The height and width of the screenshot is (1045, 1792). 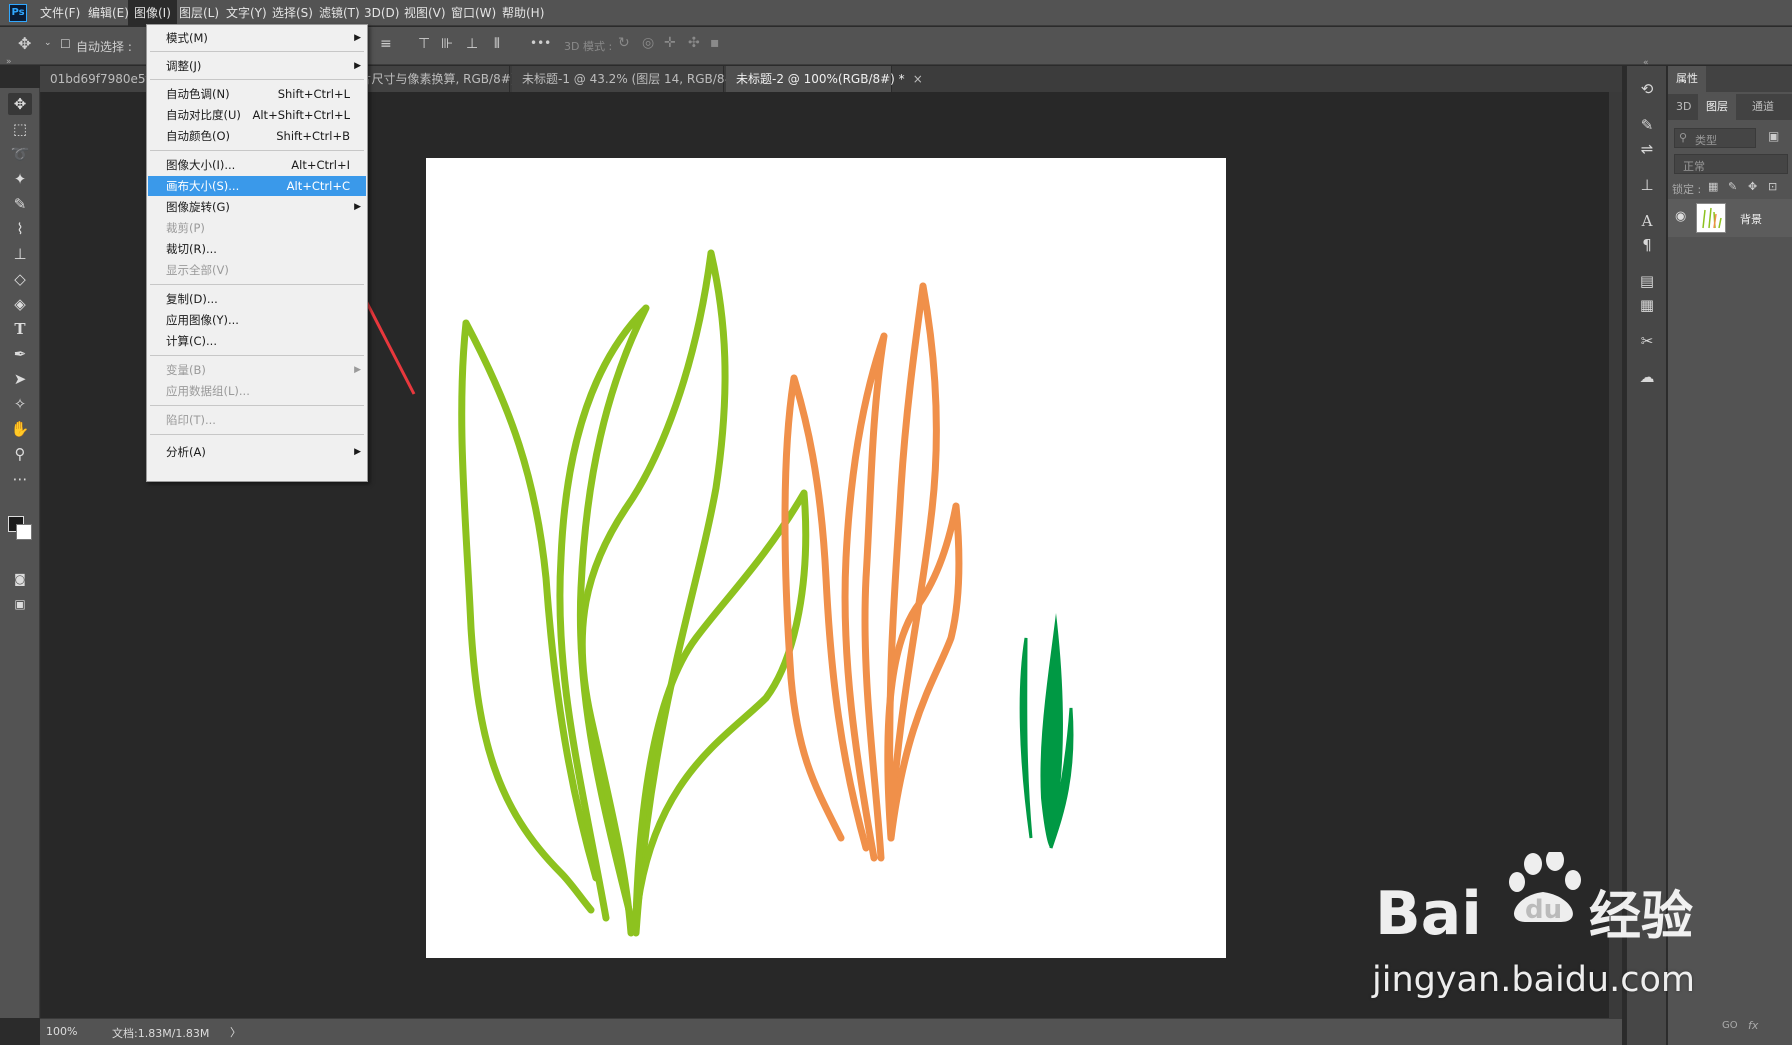 What do you see at coordinates (20, 154) in the screenshot?
I see `lasso-icon: ➰` at bounding box center [20, 154].